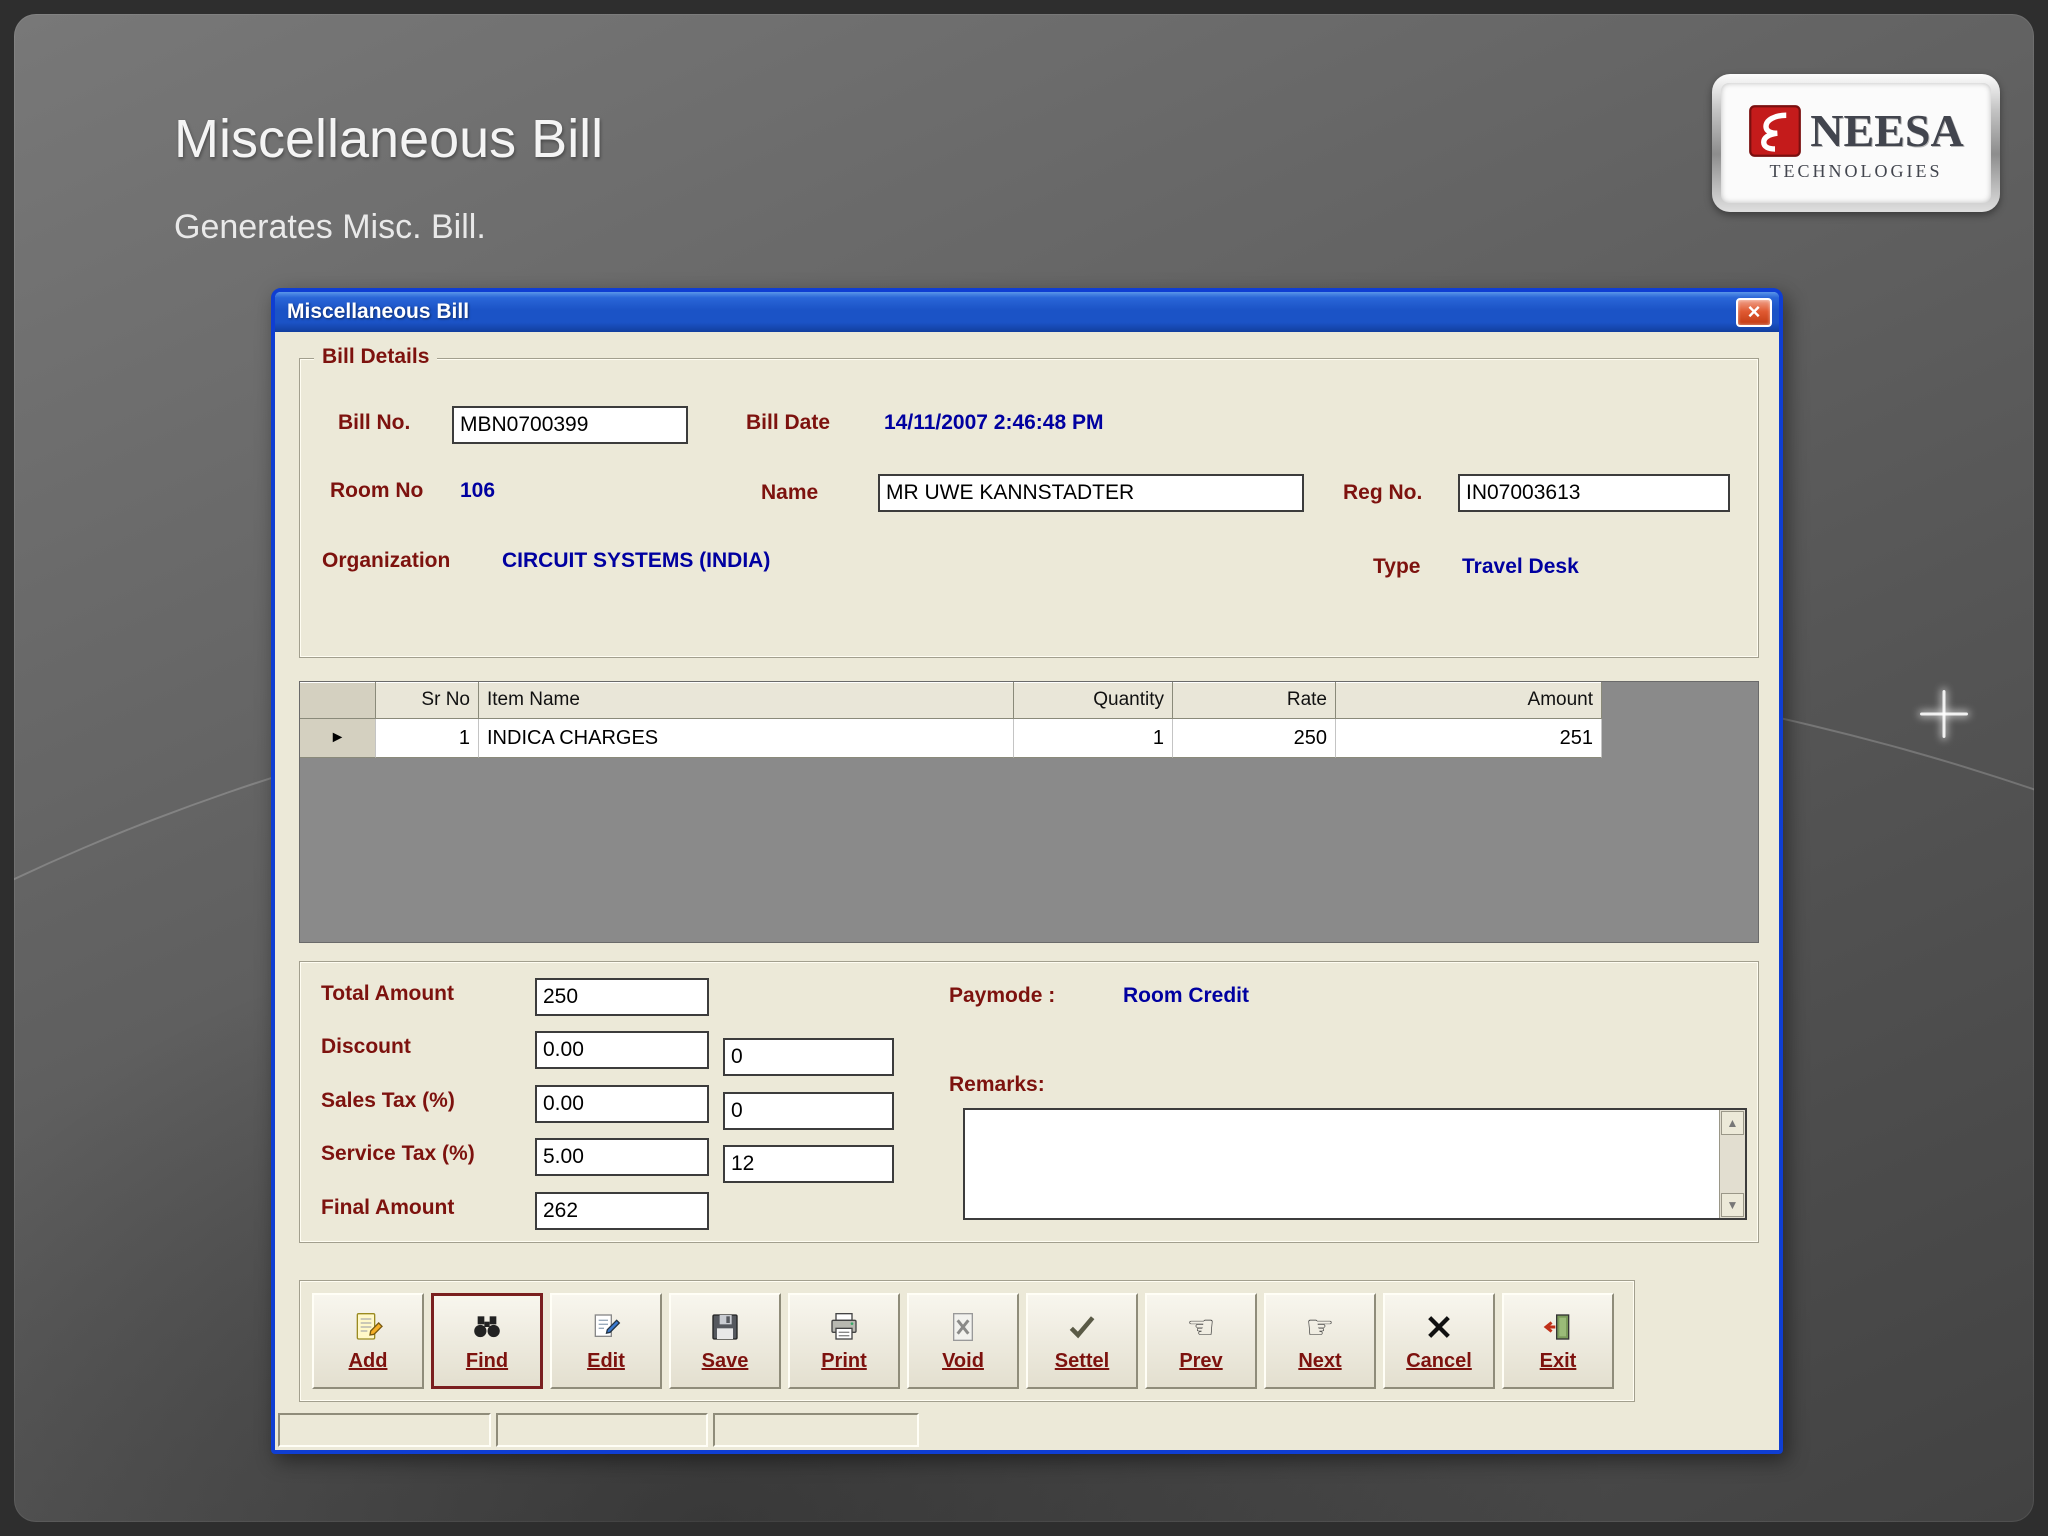 The height and width of the screenshot is (1536, 2048). What do you see at coordinates (487, 1341) in the screenshot?
I see `find-button: Find` at bounding box center [487, 1341].